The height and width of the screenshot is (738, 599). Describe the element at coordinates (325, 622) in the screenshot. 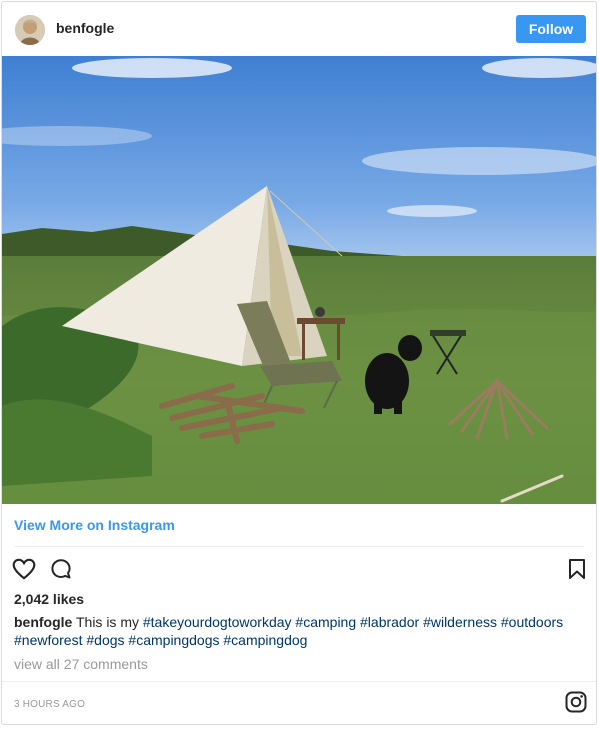

I see `hashtag: #camping` at that location.